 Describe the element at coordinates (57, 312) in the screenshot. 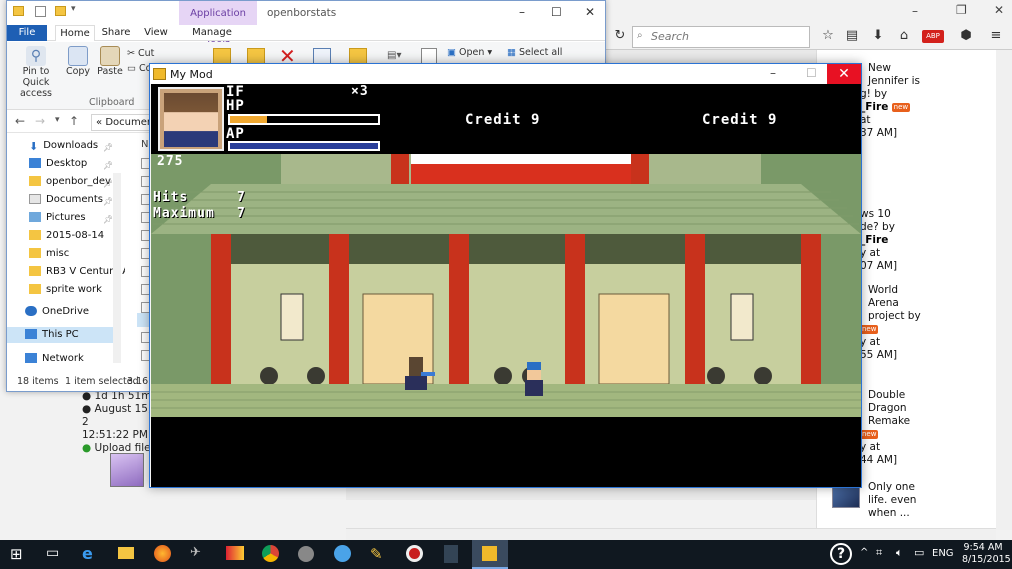

I see `nav-item-onedrive: OneDrive` at that location.